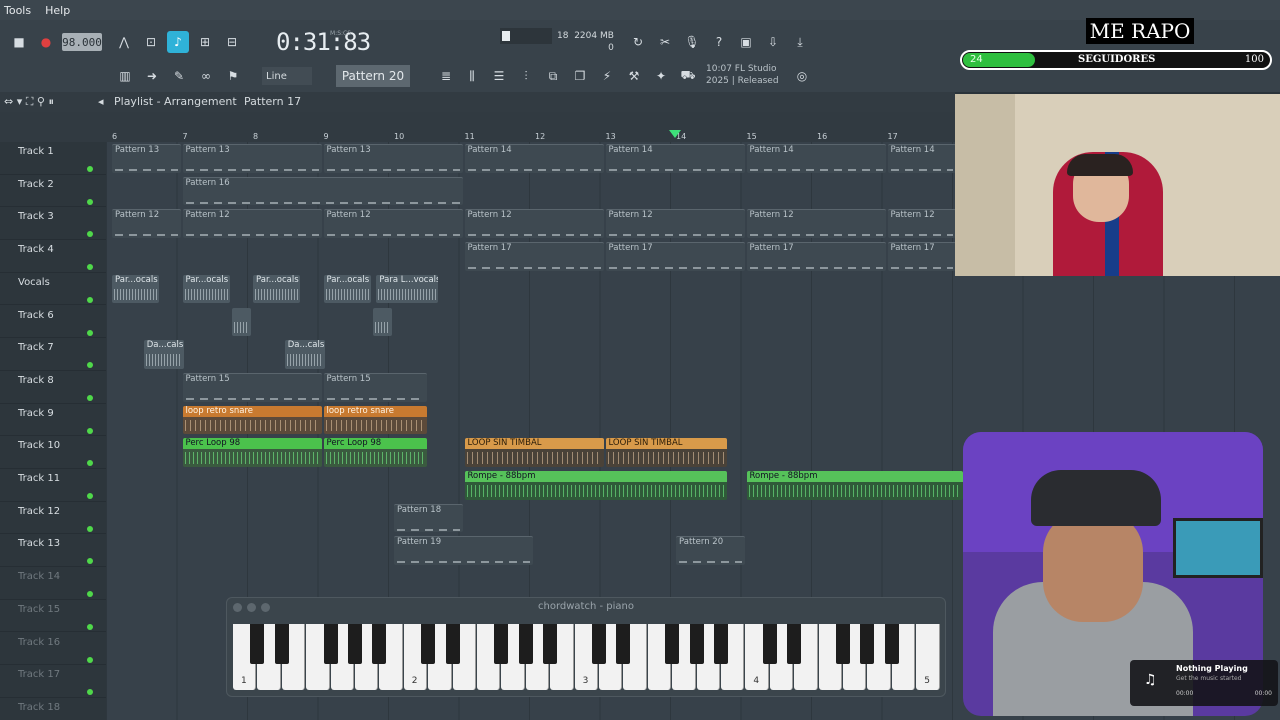  What do you see at coordinates (241, 322) in the screenshot?
I see `playlist-clip` at bounding box center [241, 322].